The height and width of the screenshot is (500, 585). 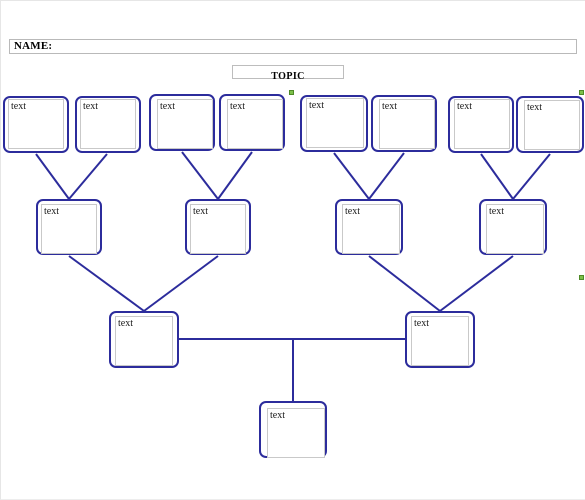 What do you see at coordinates (36, 124) in the screenshot?
I see `tree-node-g1-1: text` at bounding box center [36, 124].